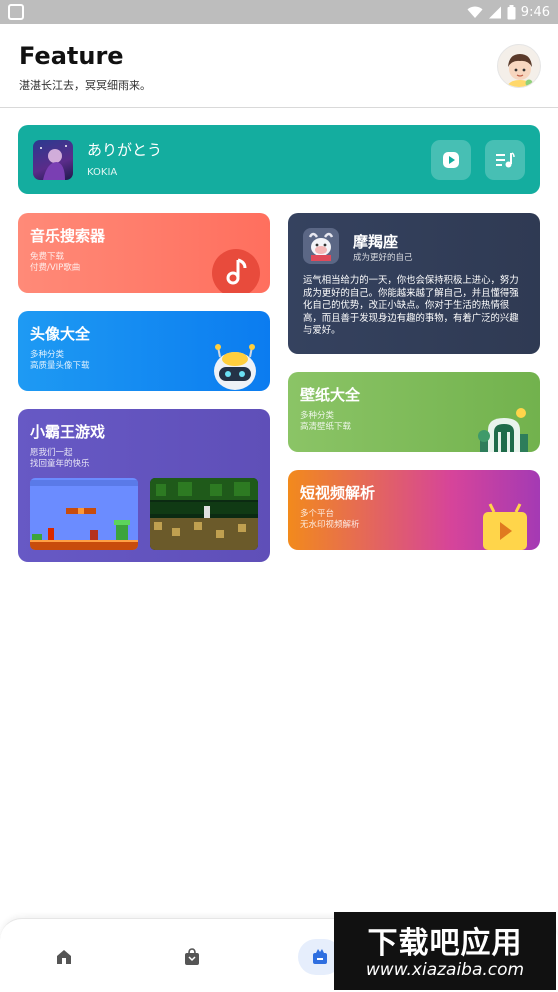 This screenshot has width=558, height=992. Describe the element at coordinates (102, 172) in the screenshot. I see `song-artist: KOKIA` at that location.